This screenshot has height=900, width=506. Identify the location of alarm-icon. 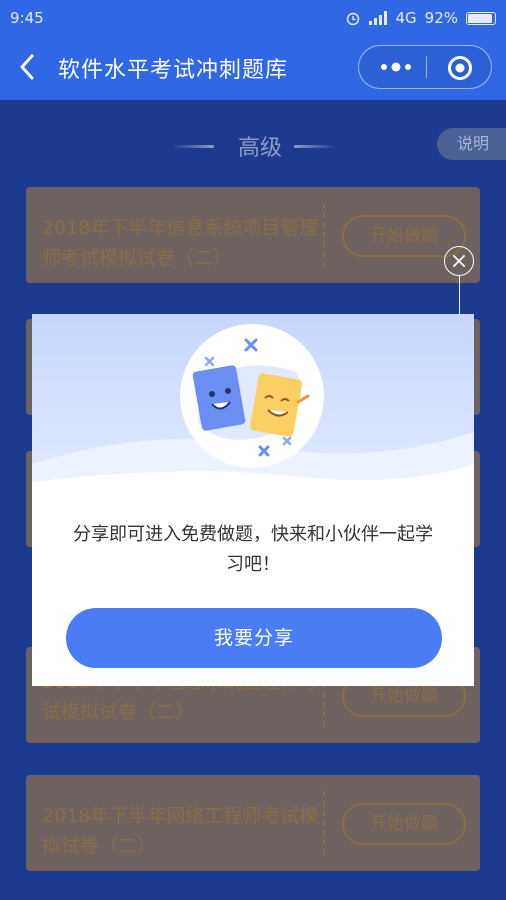
(353, 19).